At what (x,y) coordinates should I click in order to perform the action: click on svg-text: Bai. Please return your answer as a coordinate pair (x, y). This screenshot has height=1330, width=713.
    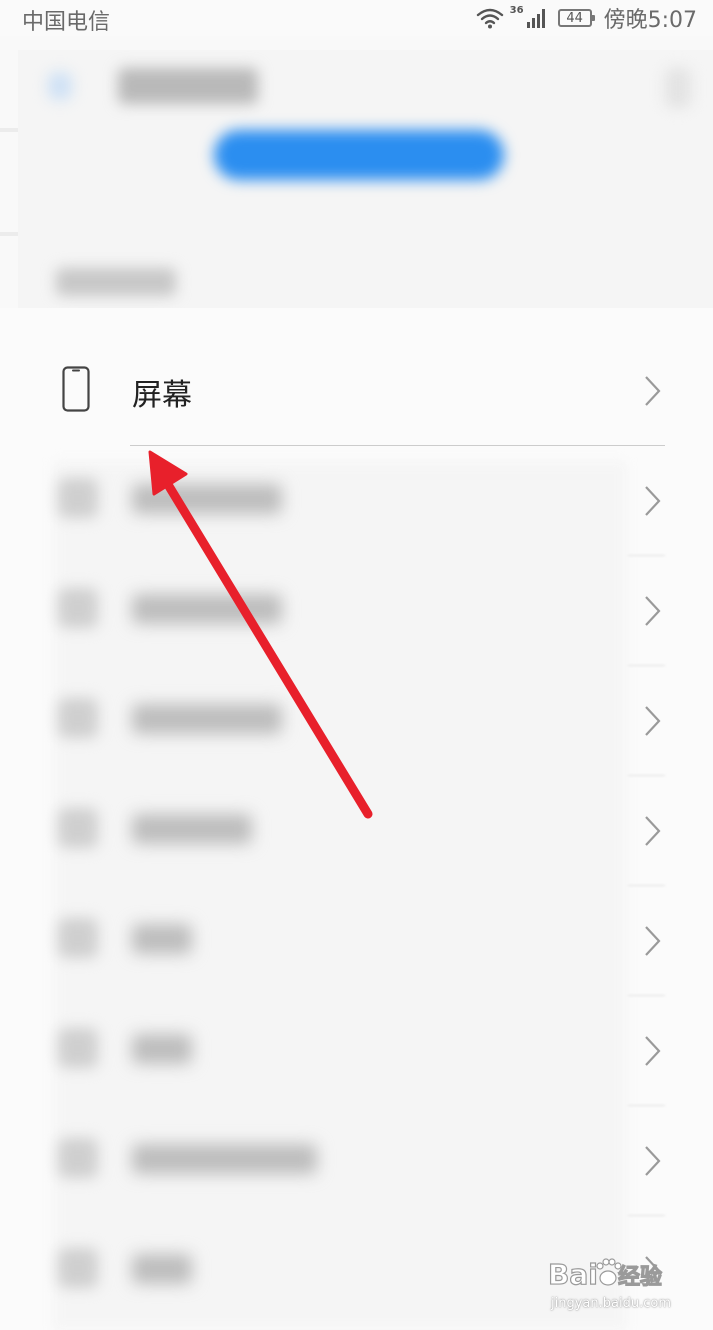
    Looking at the image, I should click on (573, 1274).